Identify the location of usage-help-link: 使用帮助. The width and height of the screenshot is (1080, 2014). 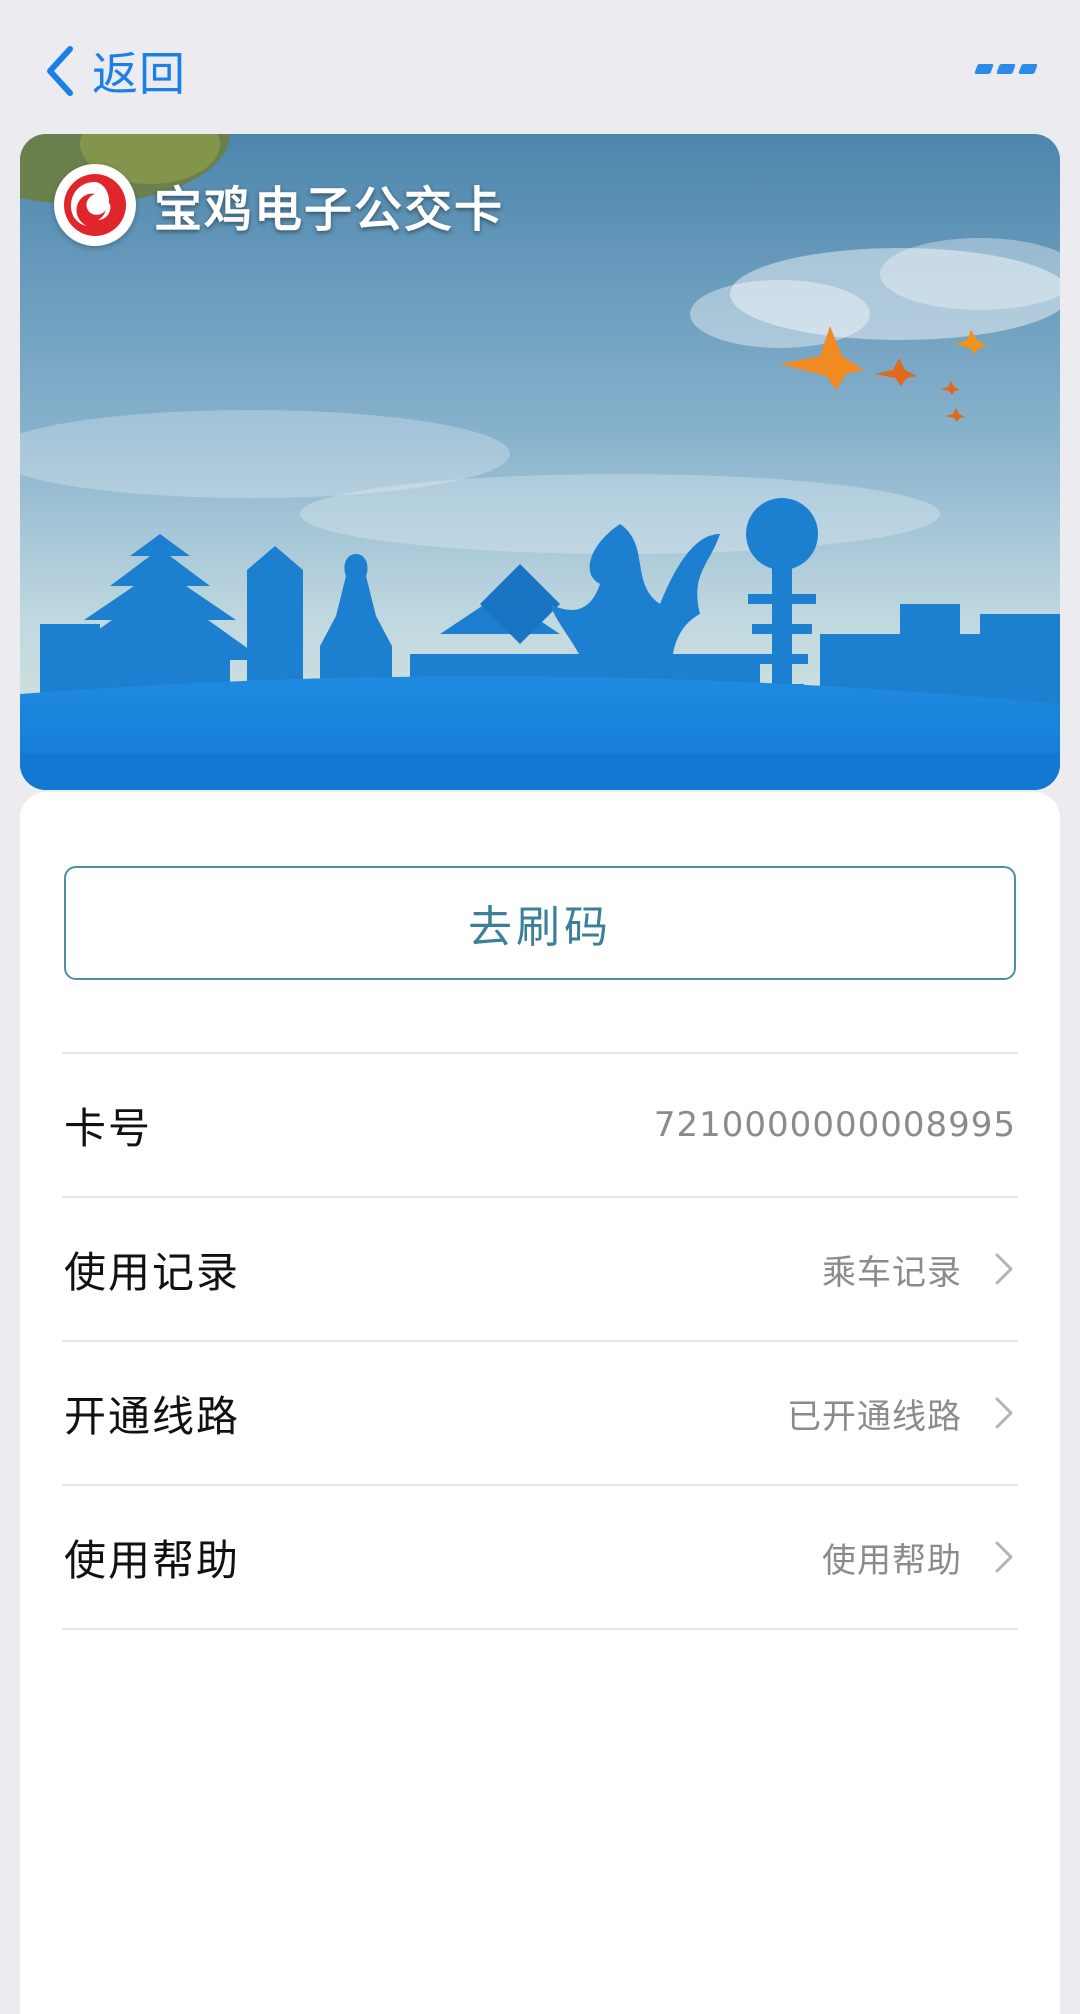
(892, 1557).